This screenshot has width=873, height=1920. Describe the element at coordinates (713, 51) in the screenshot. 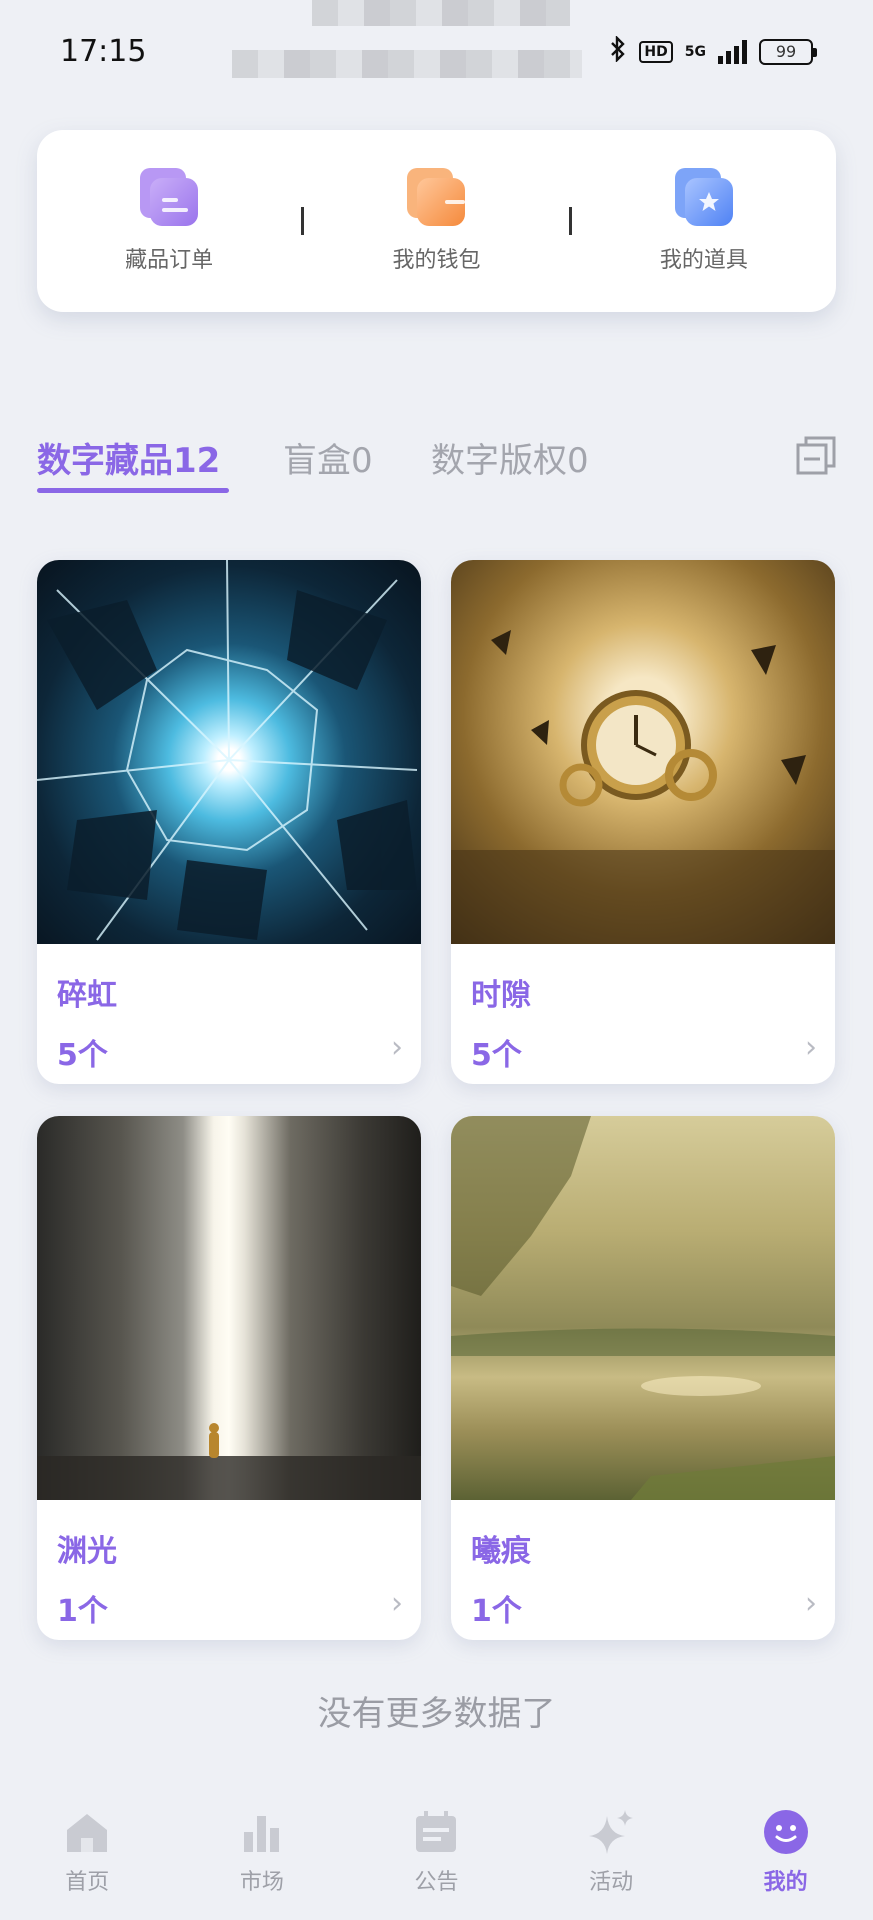

I see `status-icons: HD 5G 99` at that location.